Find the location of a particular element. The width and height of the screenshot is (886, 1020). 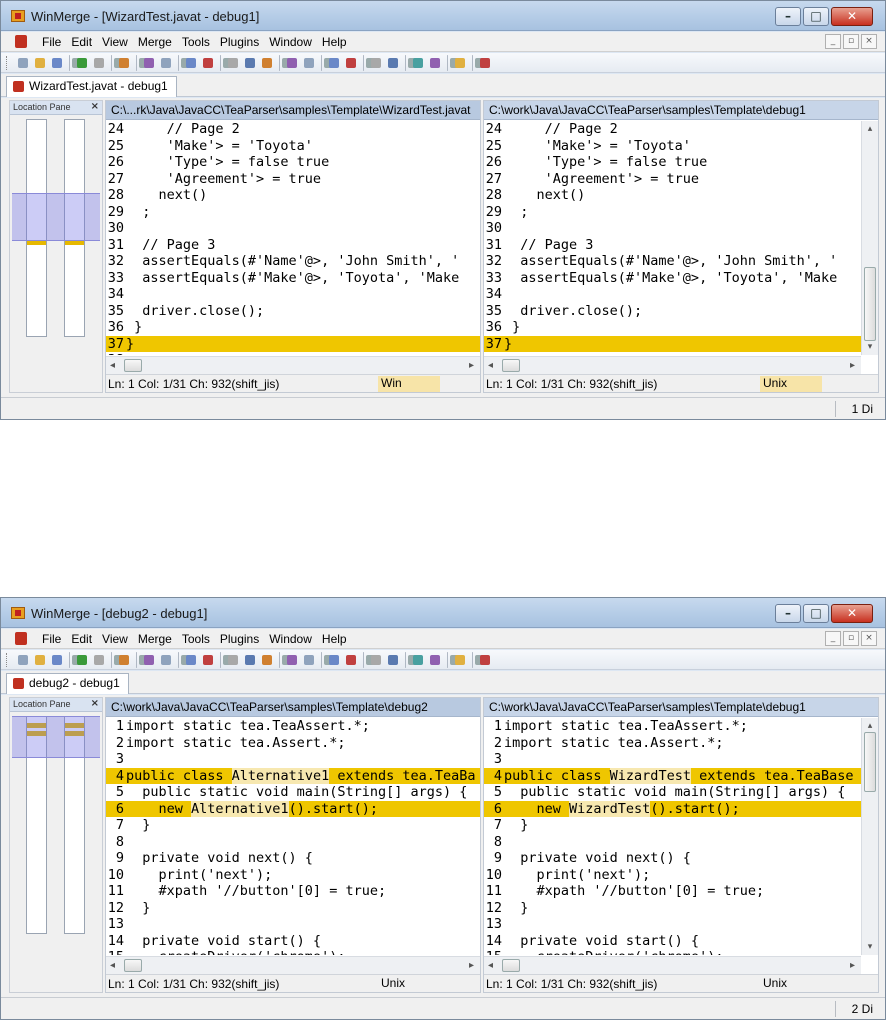

code-line: 15 createDriver('chrome'); is located at coordinates (672, 952).